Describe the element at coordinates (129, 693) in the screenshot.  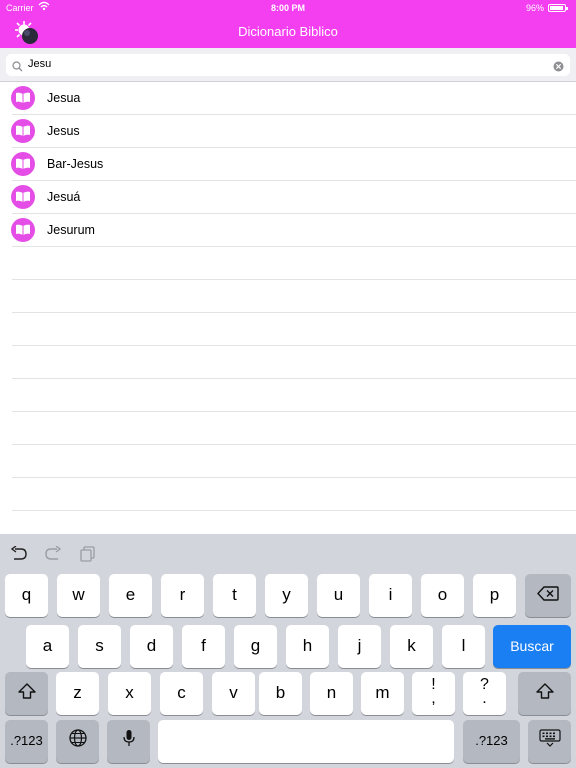
I see `key-x: x` at that location.